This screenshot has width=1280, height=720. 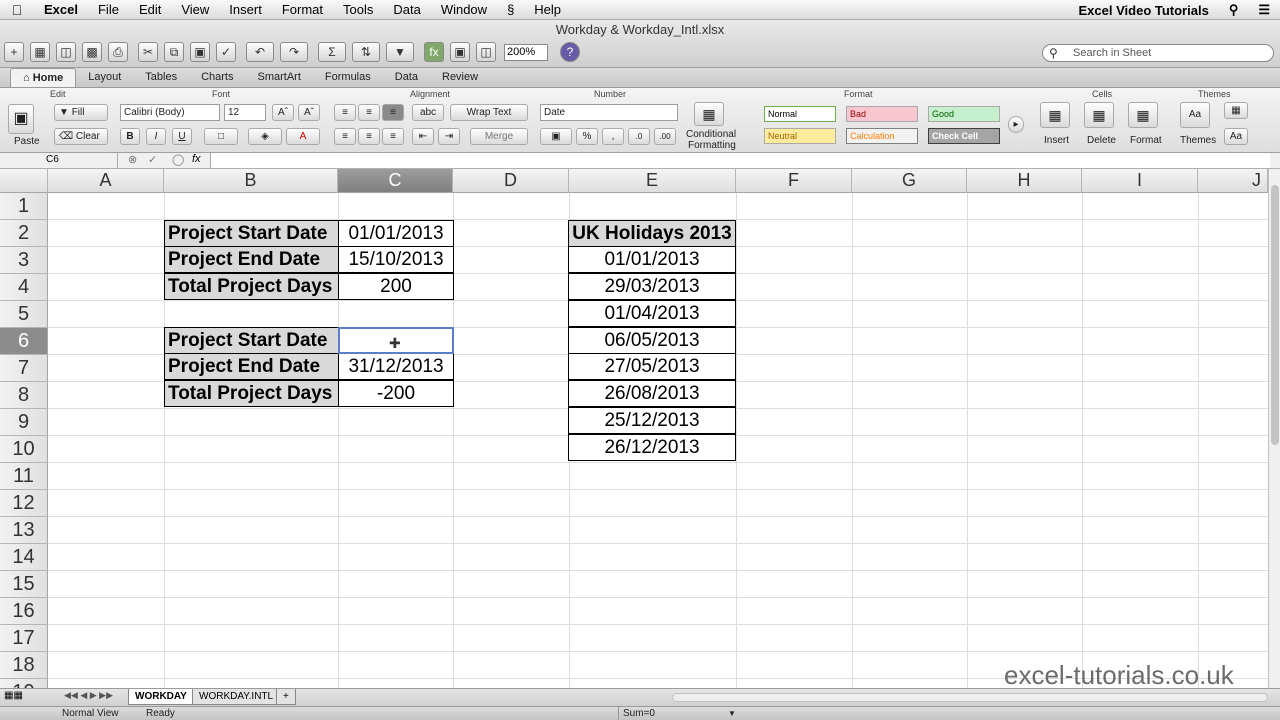 What do you see at coordinates (24, 181) in the screenshot?
I see `select-all-corner` at bounding box center [24, 181].